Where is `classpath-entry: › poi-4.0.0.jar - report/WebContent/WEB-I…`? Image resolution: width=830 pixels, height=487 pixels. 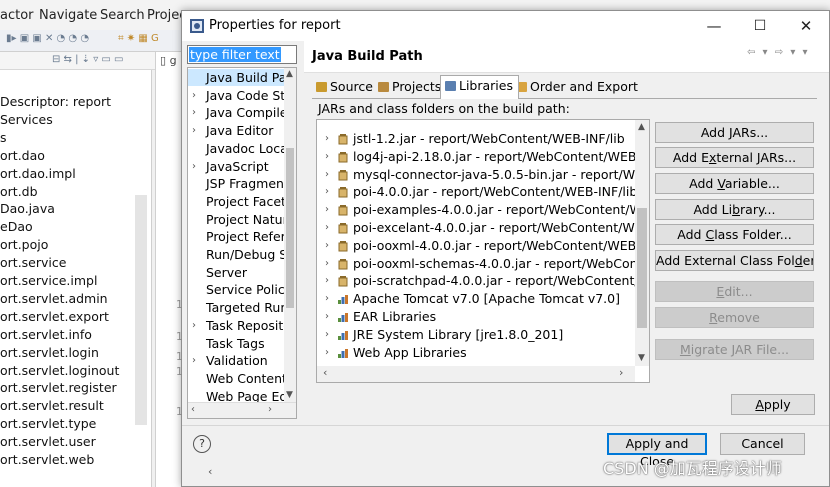 classpath-entry: › poi-4.0.0.jar - report/WebContent/WEB-I… is located at coordinates (477, 192).